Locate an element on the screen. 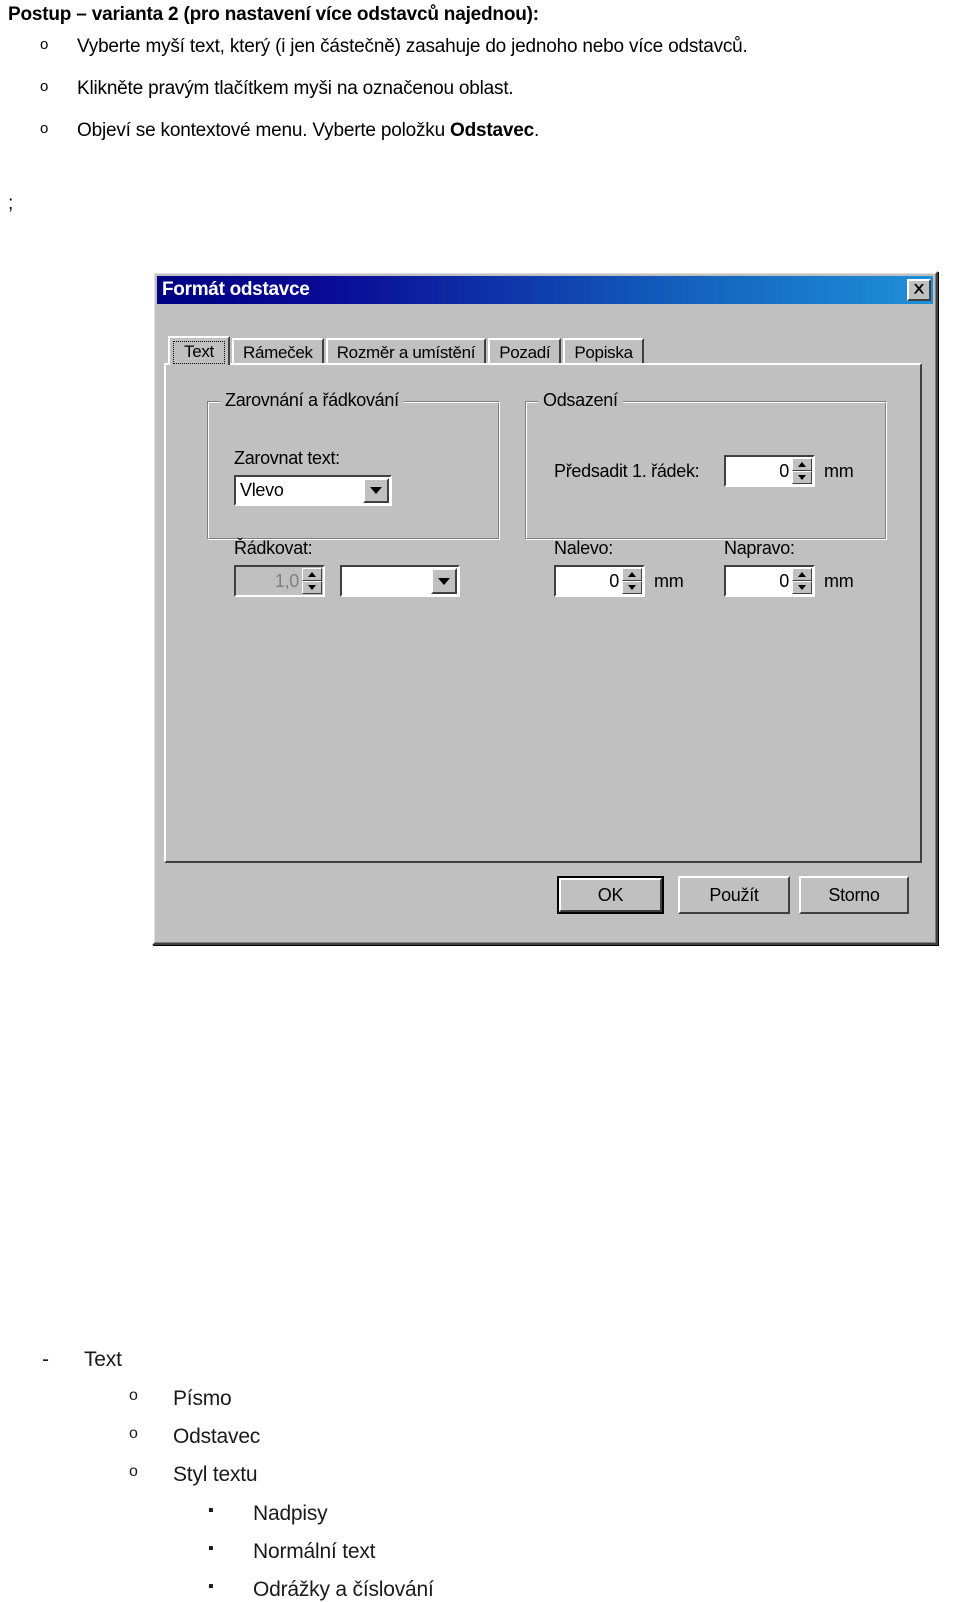 The width and height of the screenshot is (960, 1602). group-alignment: Zarovnání a řádkování is located at coordinates (353, 465).